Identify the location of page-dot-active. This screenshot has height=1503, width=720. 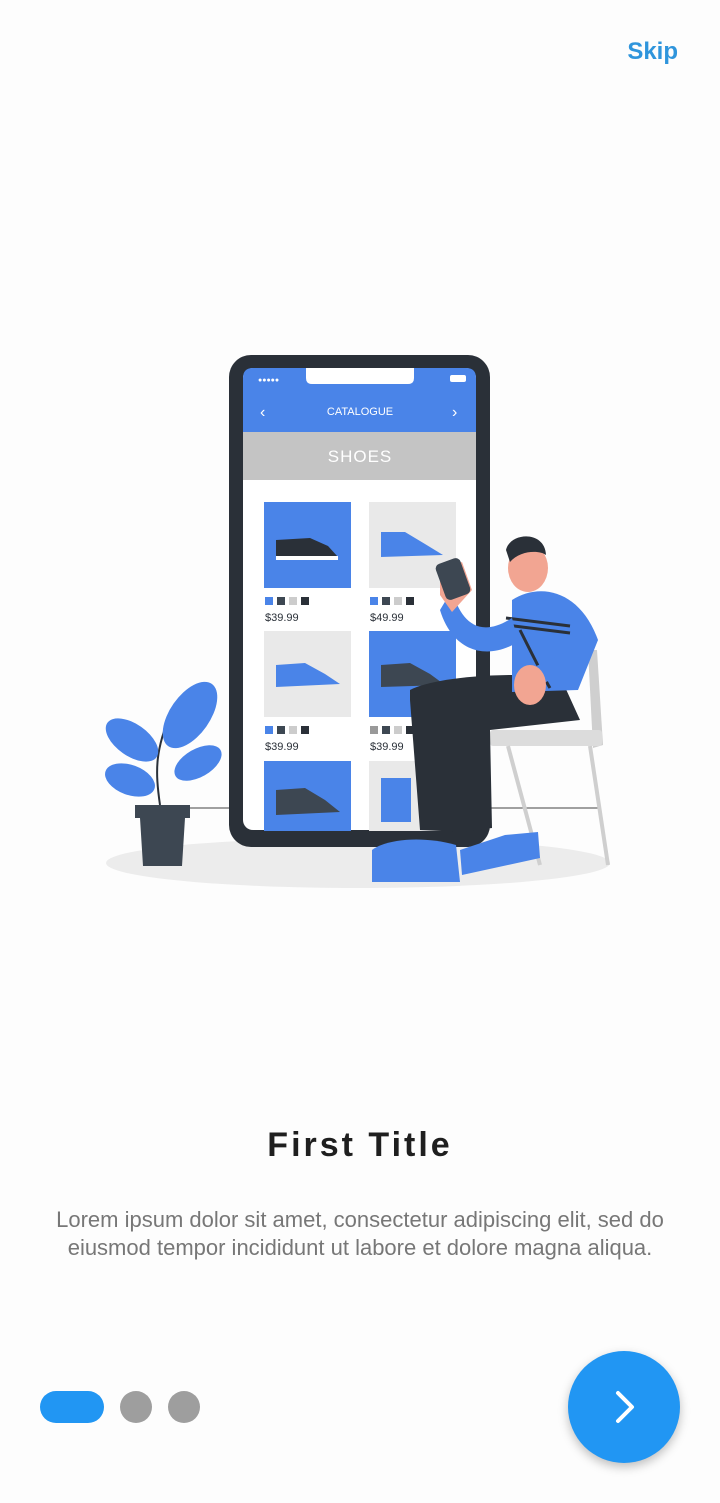
(72, 1407).